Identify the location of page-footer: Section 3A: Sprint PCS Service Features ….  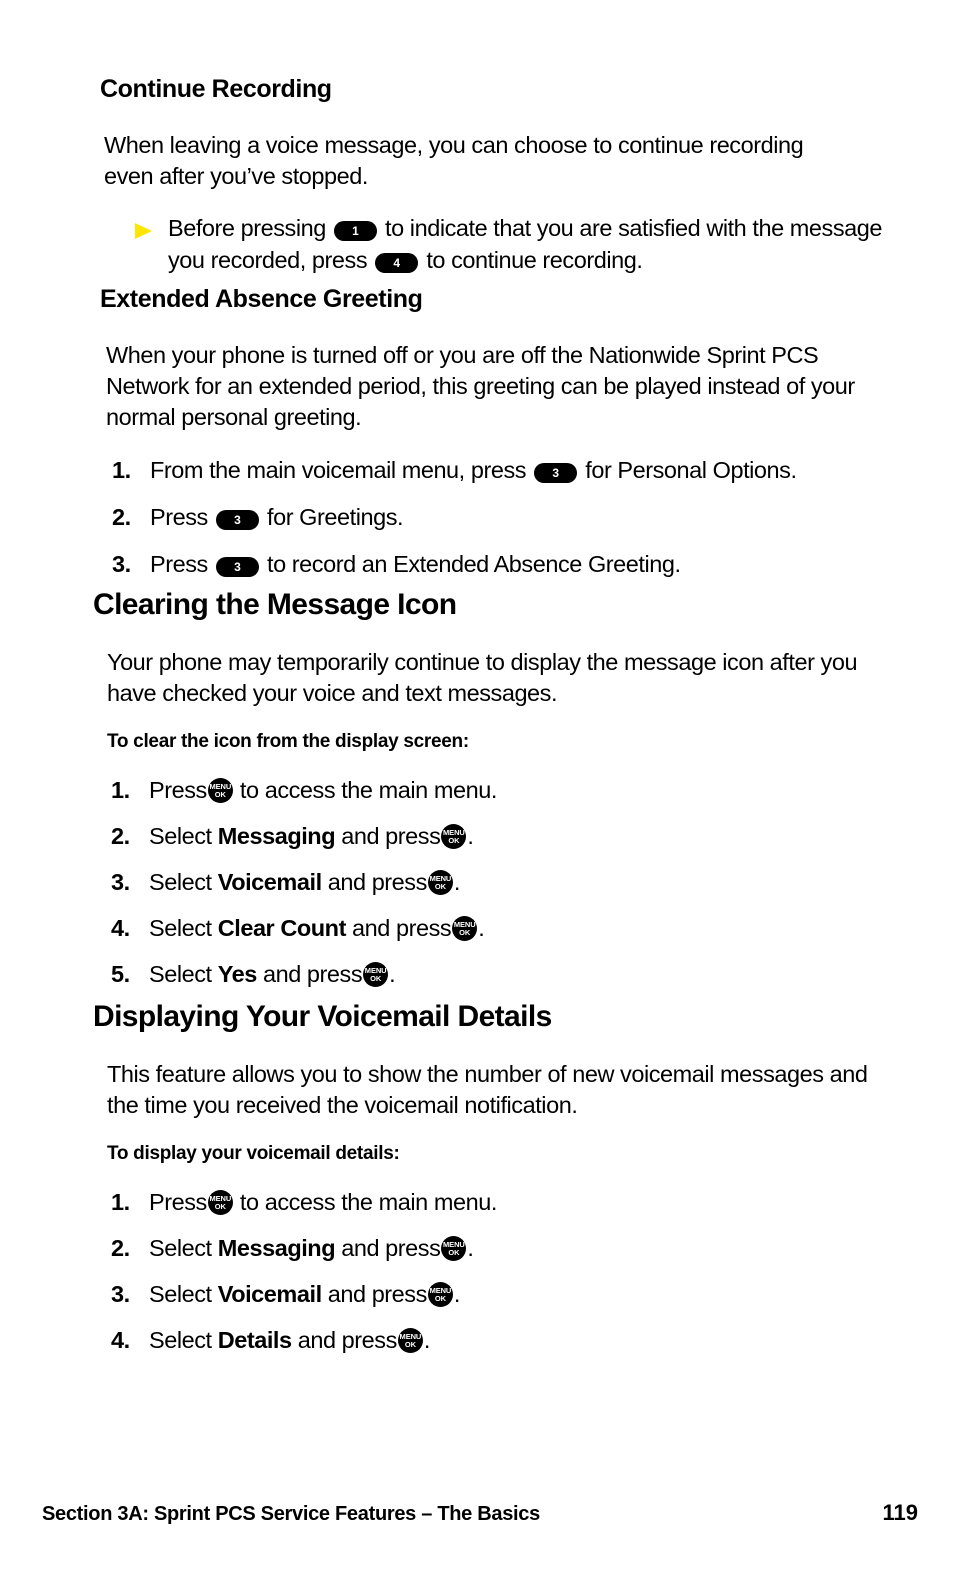
(480, 1513).